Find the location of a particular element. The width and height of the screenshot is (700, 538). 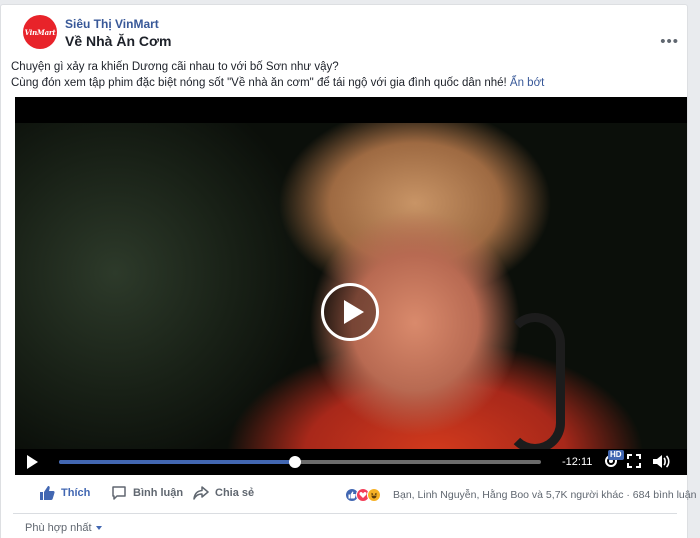

video-controls: -12:11 HD is located at coordinates (351, 462).